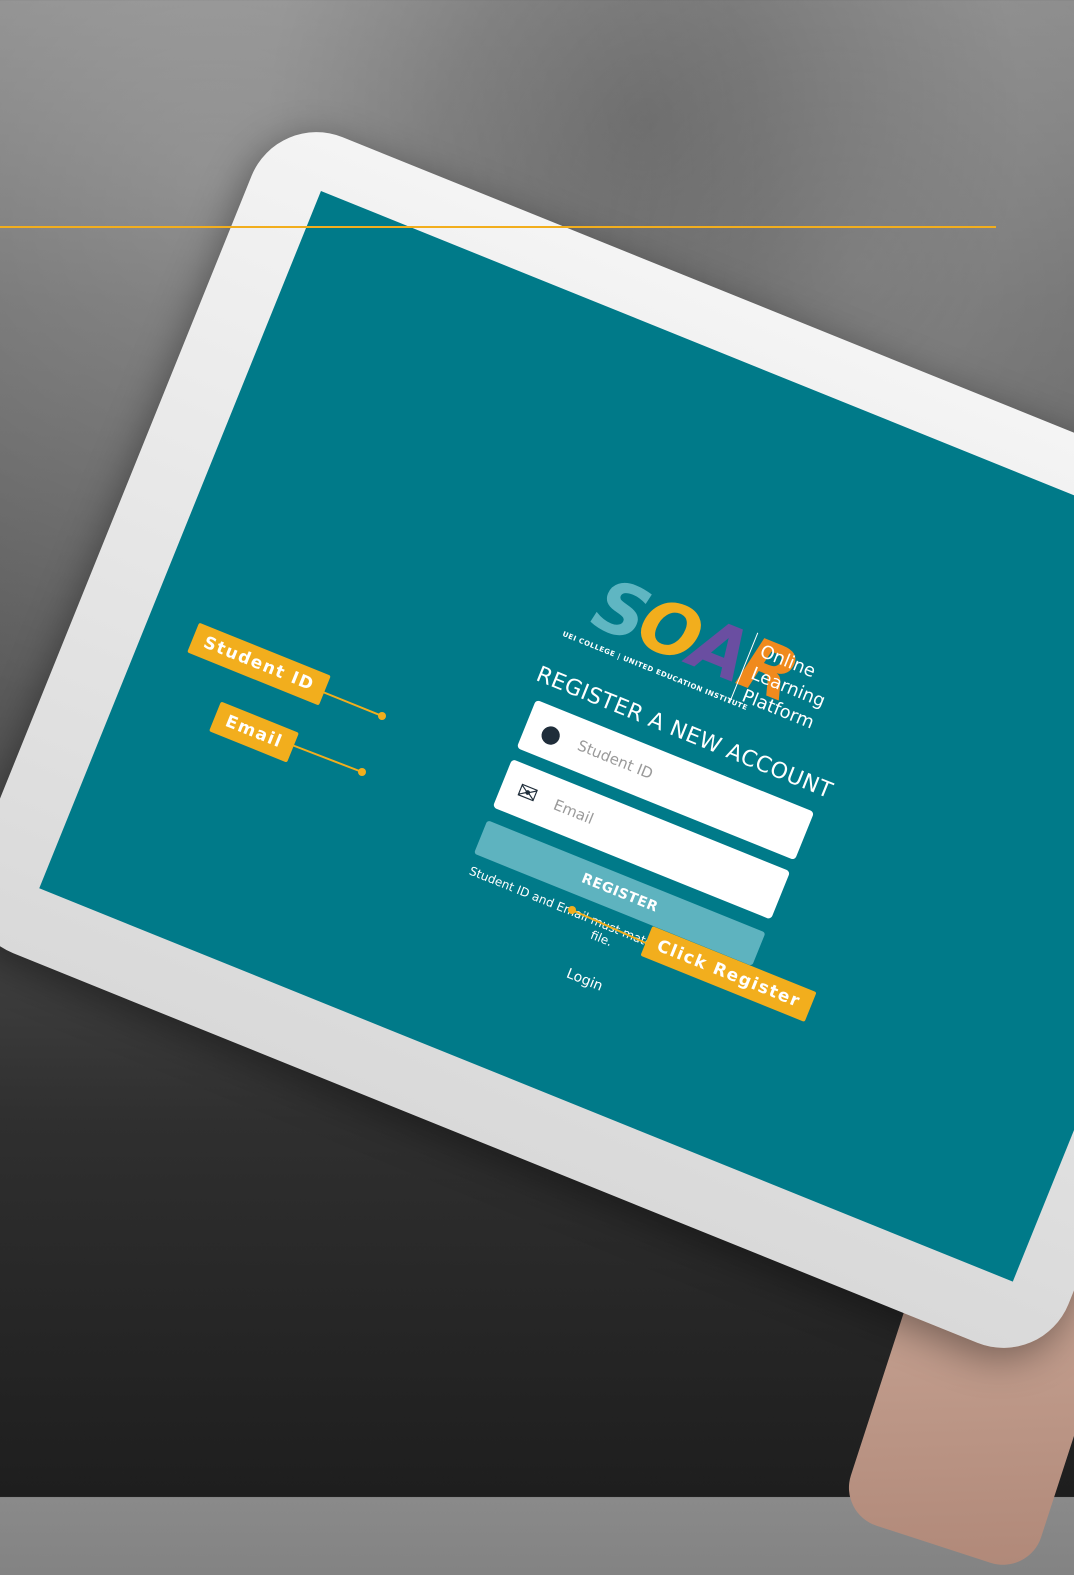 The image size is (1074, 1575). Describe the element at coordinates (610, 927) in the screenshot. I see `connector-register` at that location.